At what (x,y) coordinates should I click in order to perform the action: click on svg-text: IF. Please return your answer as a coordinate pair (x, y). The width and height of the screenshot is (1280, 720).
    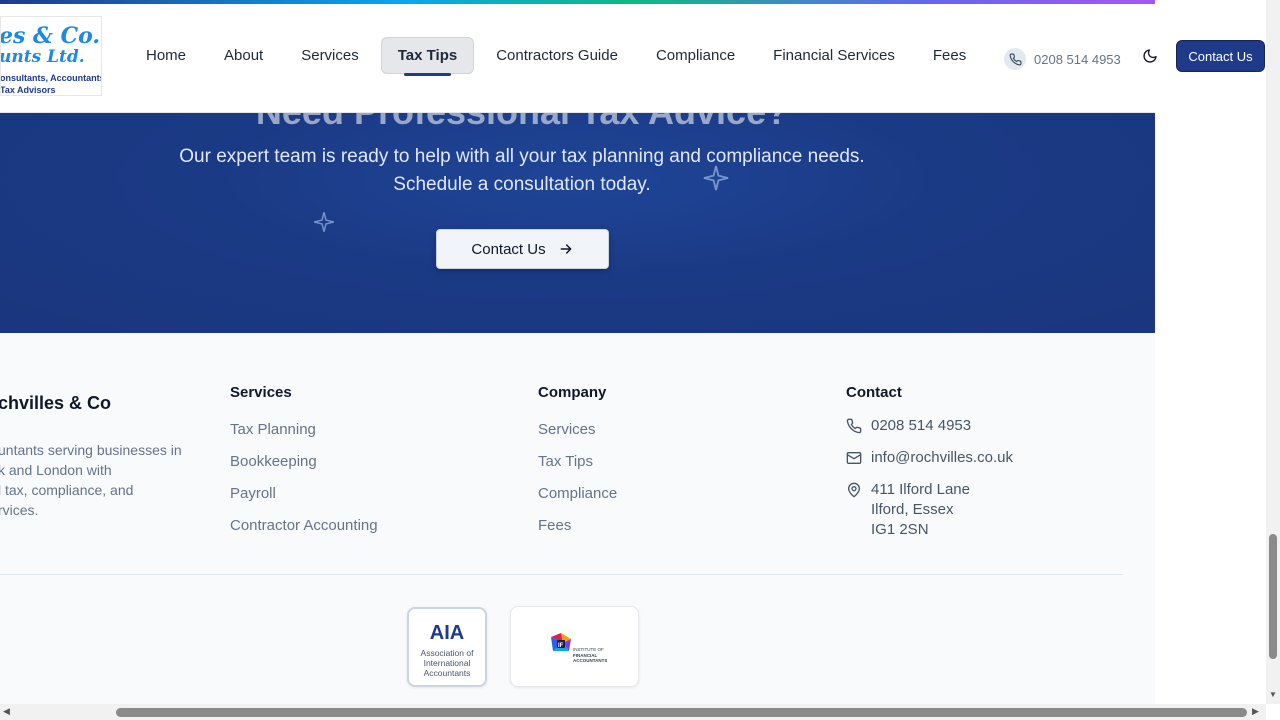
    Looking at the image, I should click on (561, 646).